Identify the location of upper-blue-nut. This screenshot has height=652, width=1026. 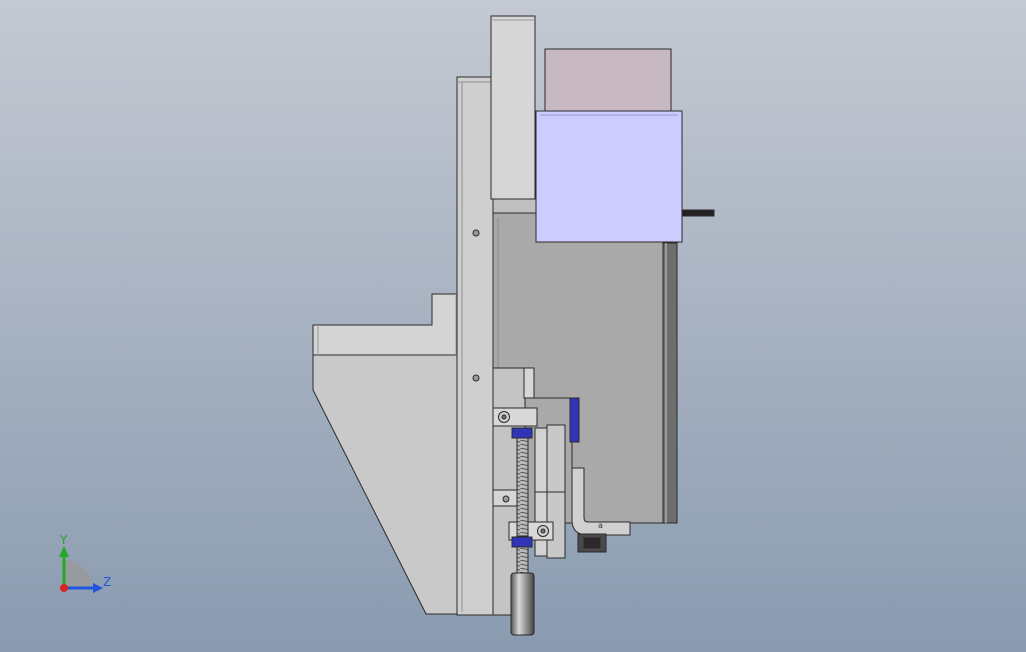
(522, 433).